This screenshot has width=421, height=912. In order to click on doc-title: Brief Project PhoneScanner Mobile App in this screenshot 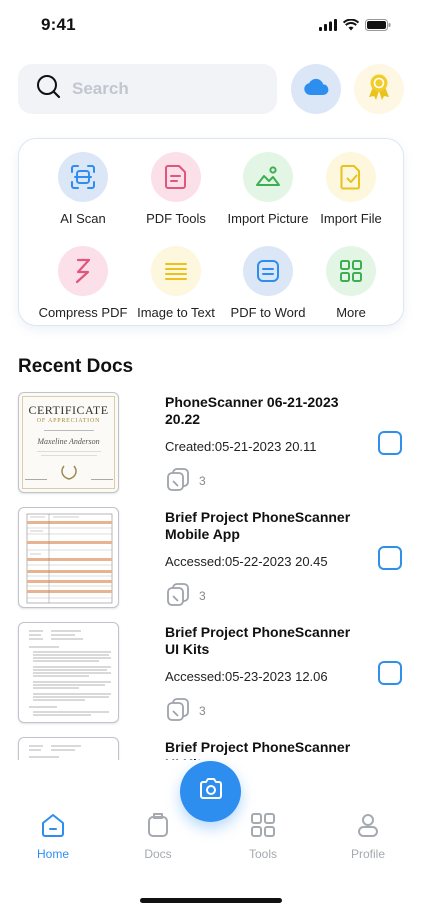, I will do `click(258, 525)`.